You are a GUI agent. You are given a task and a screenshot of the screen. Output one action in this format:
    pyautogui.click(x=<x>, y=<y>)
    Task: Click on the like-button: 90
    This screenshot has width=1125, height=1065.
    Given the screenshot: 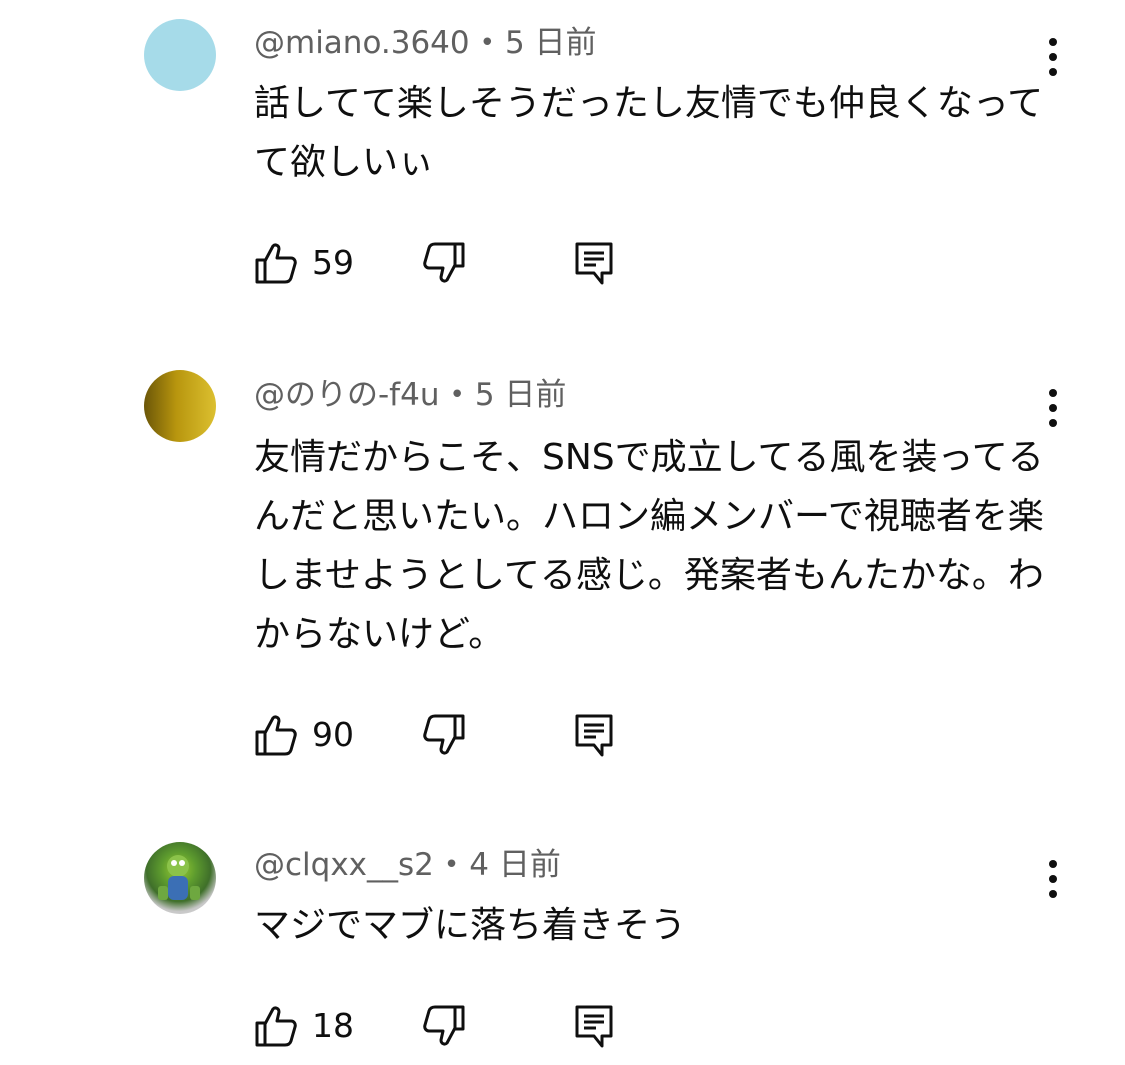 What is the action you would take?
    pyautogui.click(x=309, y=735)
    